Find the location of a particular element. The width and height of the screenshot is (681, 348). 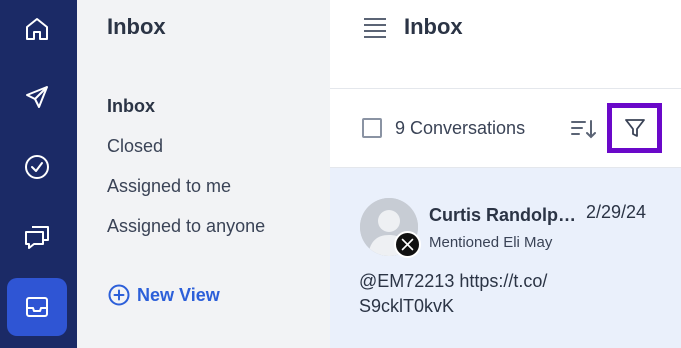

send-icon is located at coordinates (37, 97).